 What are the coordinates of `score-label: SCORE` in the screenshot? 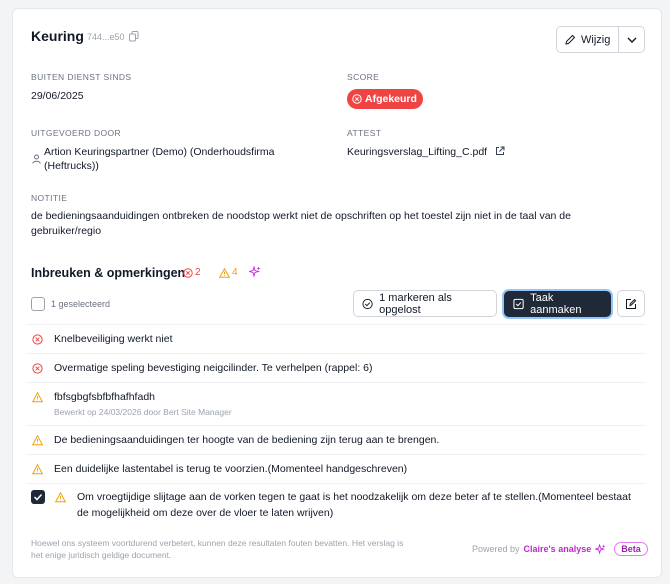 It's located at (363, 77).